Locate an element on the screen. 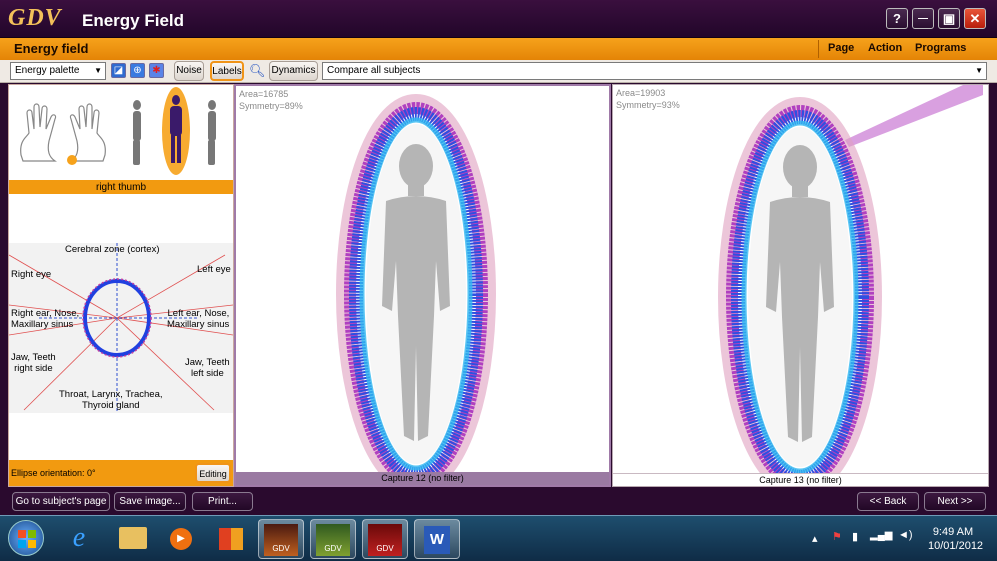 This screenshot has height=561, width=997. capture-2-caption: Capture 13 (no filter) is located at coordinates (800, 479).